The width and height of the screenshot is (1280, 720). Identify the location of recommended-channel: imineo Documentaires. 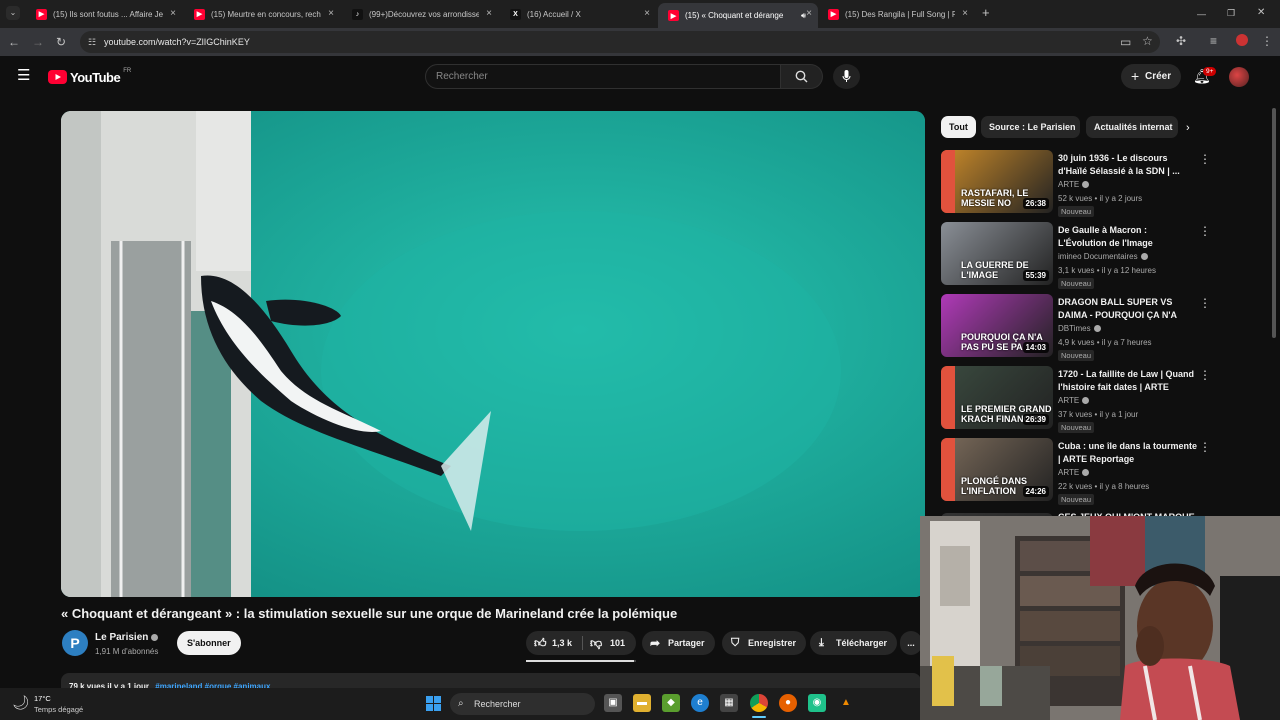
(1103, 256).